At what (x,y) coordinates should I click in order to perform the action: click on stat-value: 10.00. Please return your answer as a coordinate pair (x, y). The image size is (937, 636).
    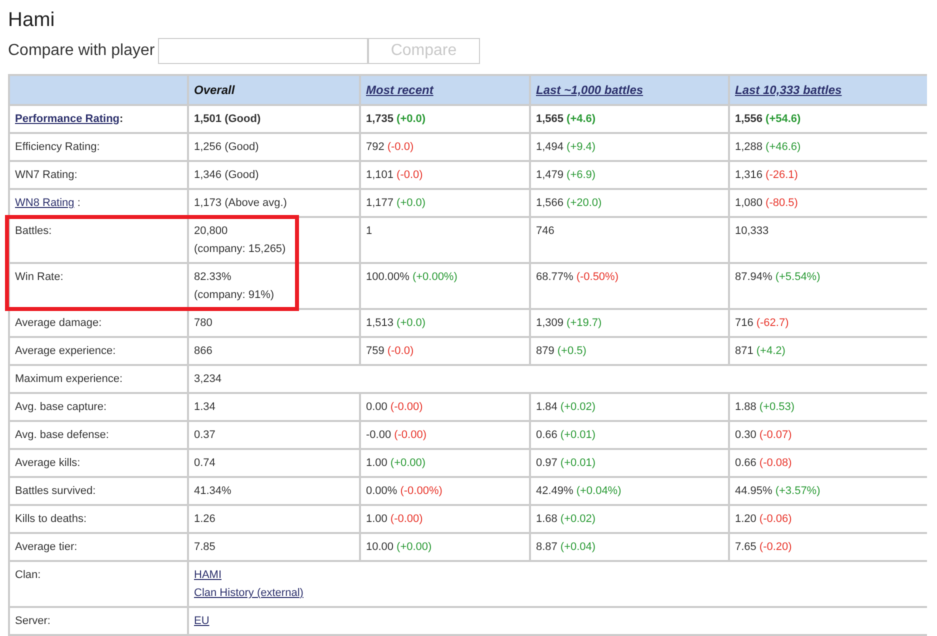
    Looking at the image, I should click on (380, 547).